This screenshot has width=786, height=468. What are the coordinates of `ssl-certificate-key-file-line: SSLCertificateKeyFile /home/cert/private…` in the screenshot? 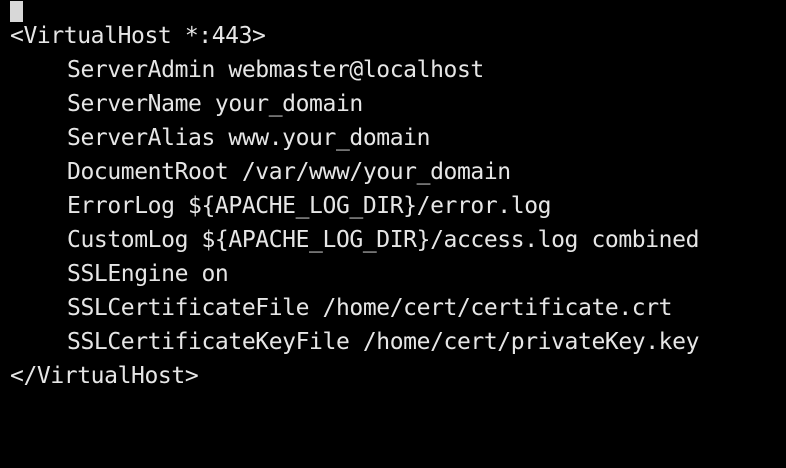 It's located at (383, 342).